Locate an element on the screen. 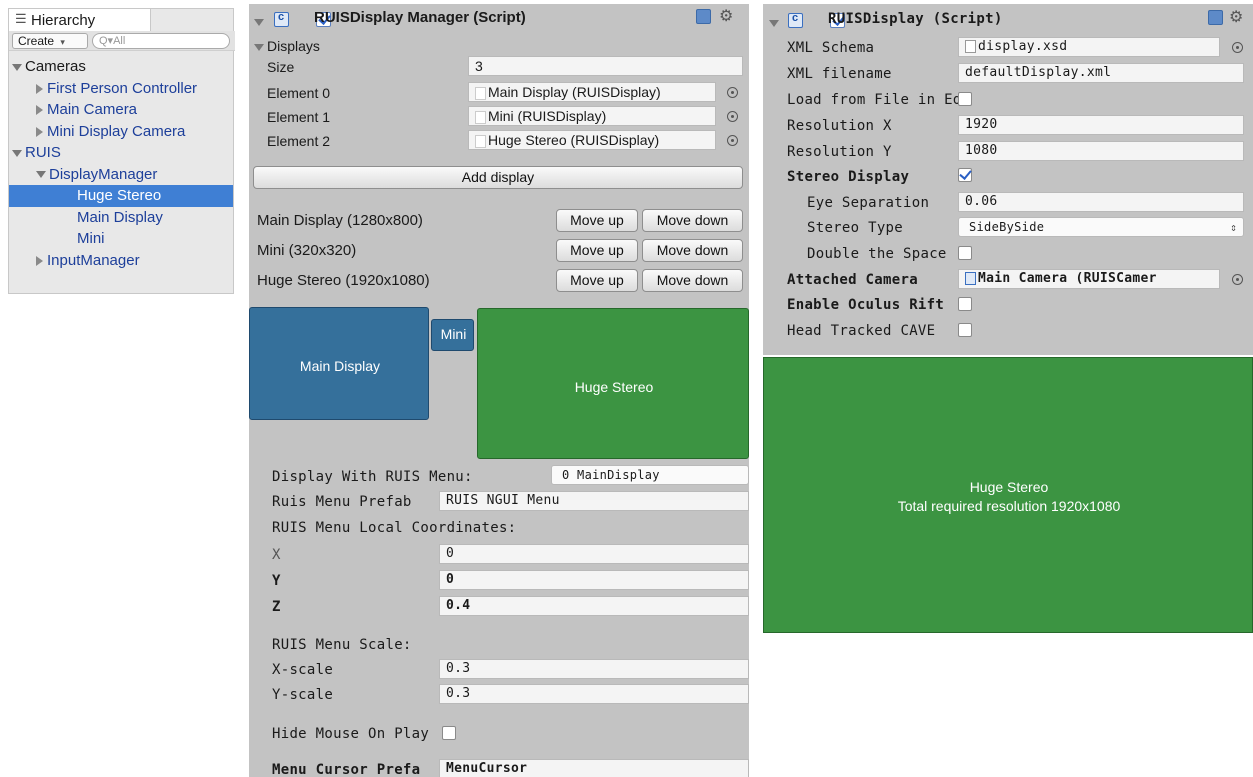  xml-schema-field: display.xsd is located at coordinates (1089, 47).